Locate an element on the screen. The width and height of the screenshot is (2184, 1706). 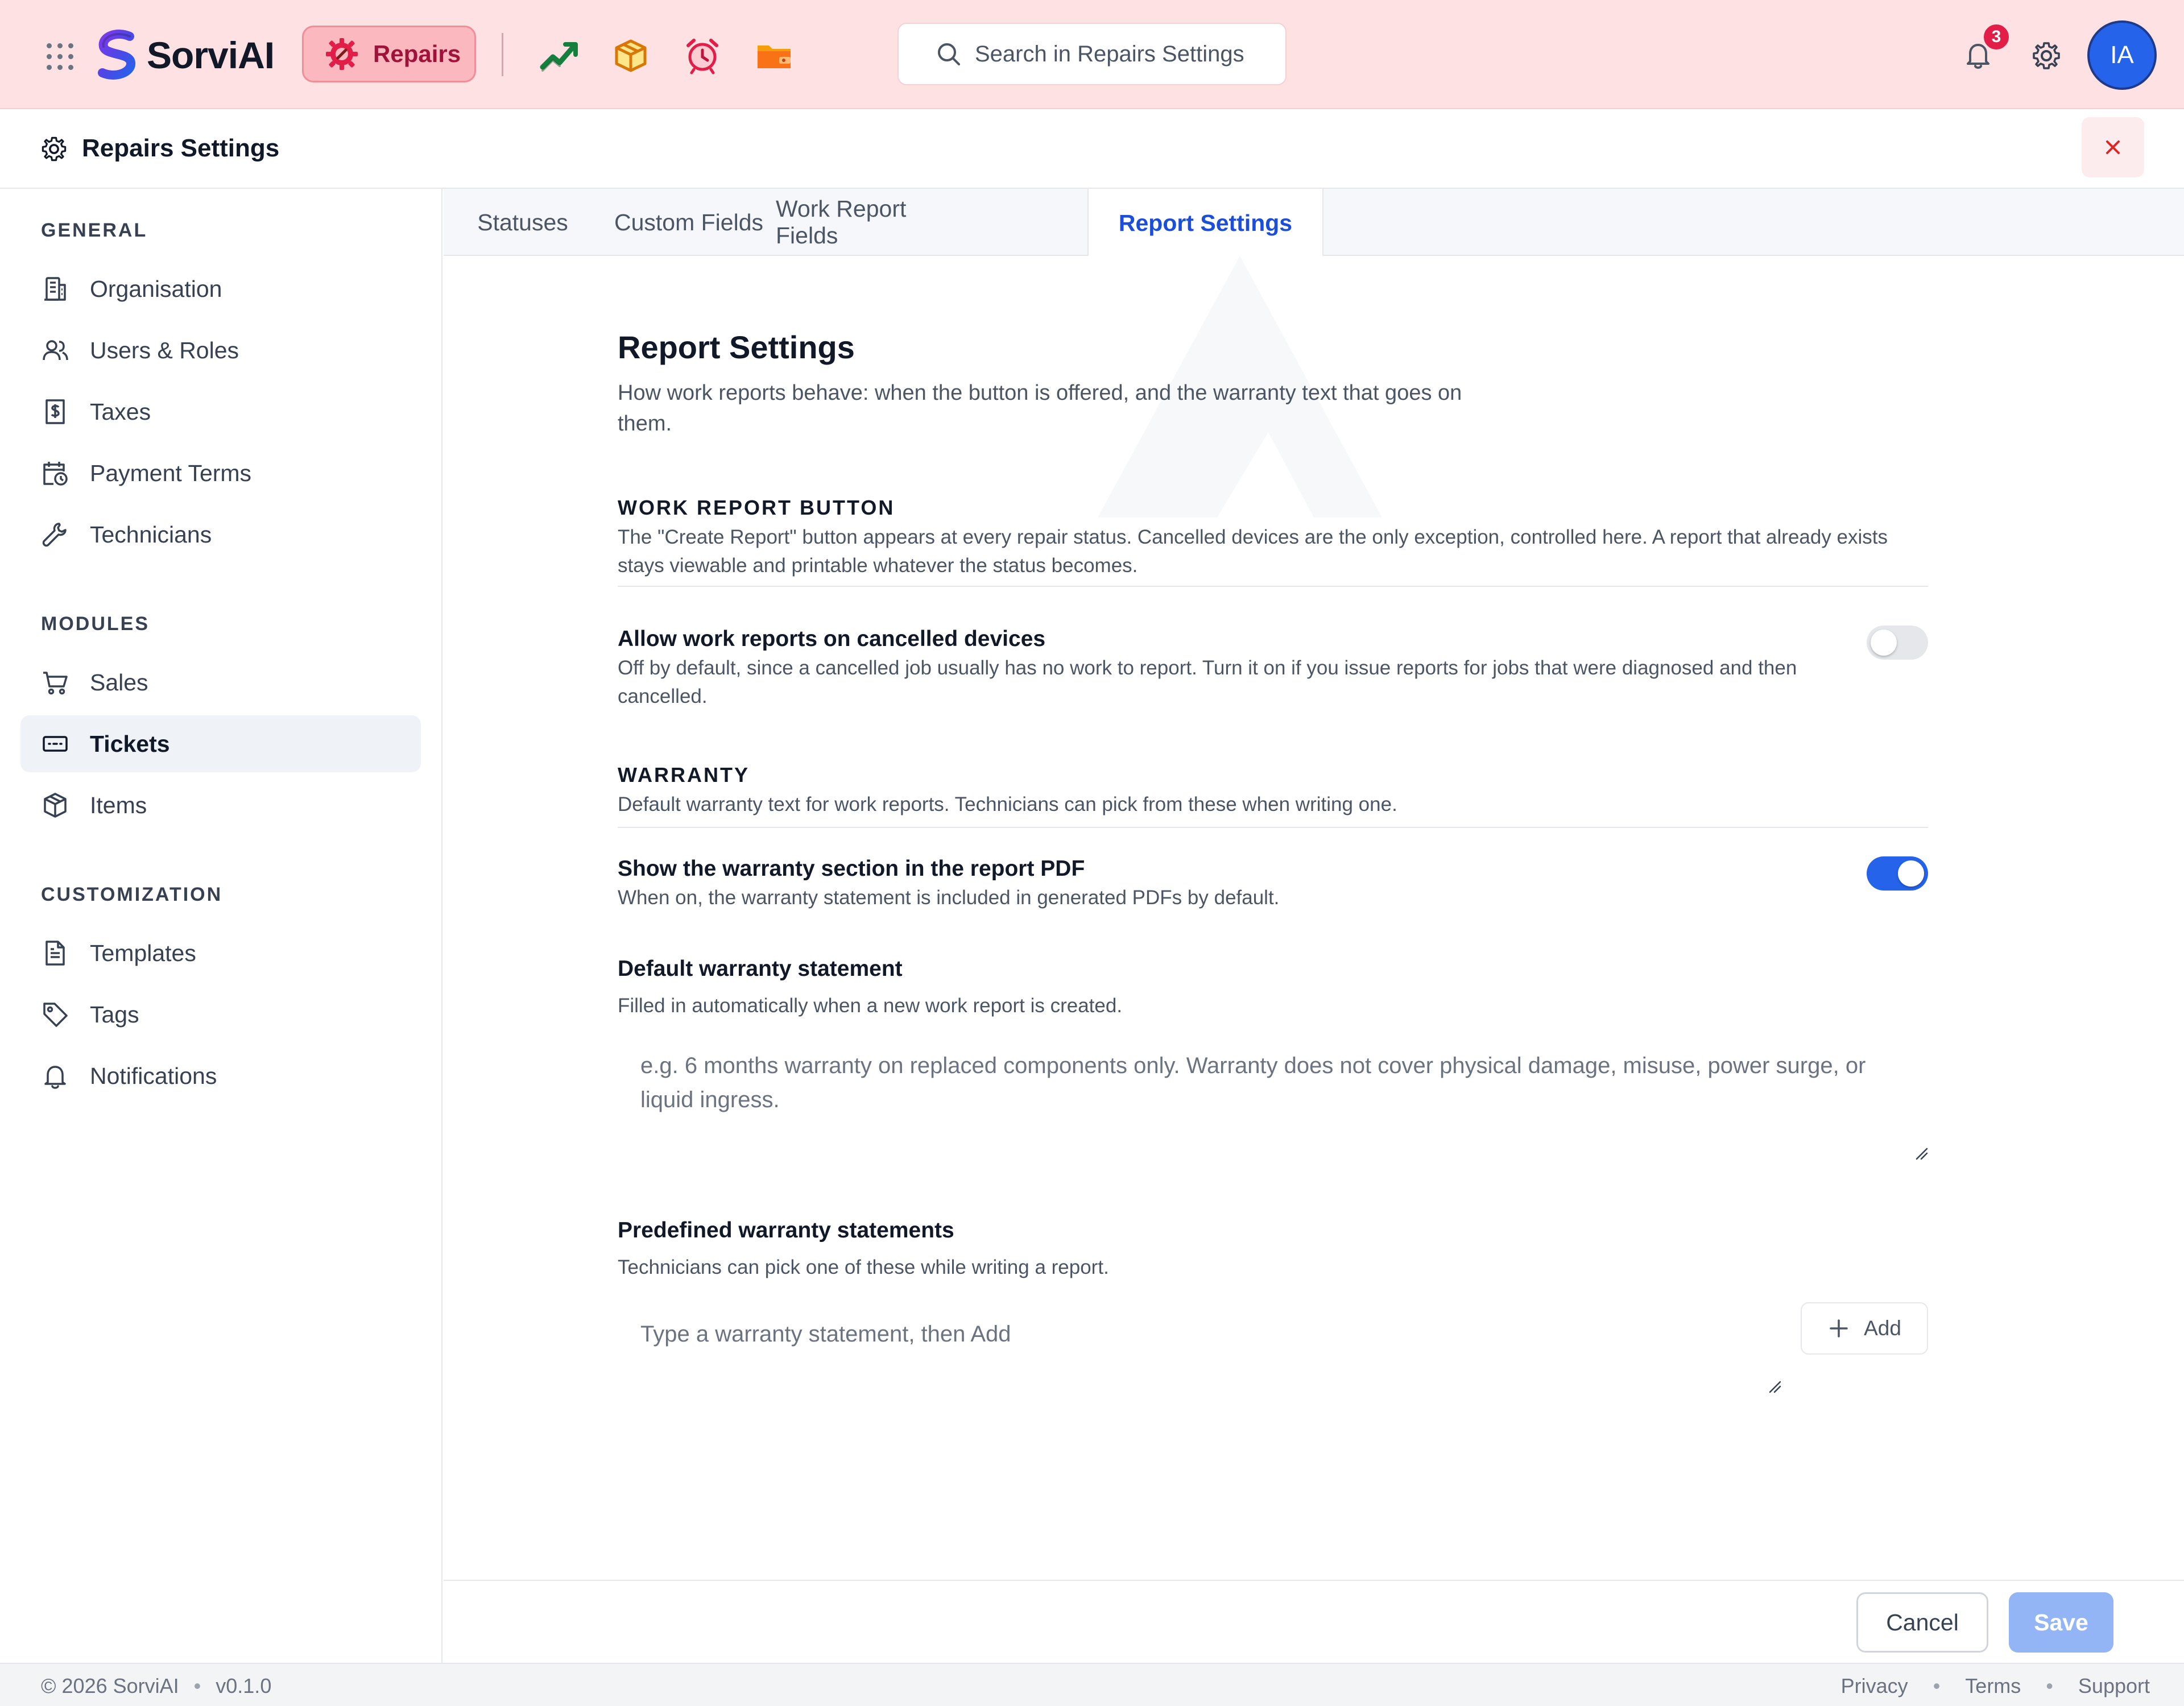
add-warranty-button: Add is located at coordinates (1864, 1328).